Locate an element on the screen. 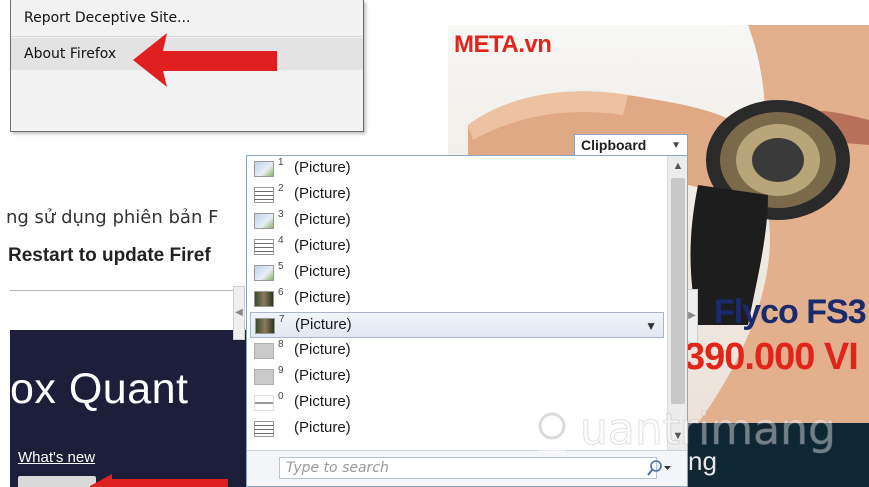  ad-price: 390.000 VI is located at coordinates (771, 357).